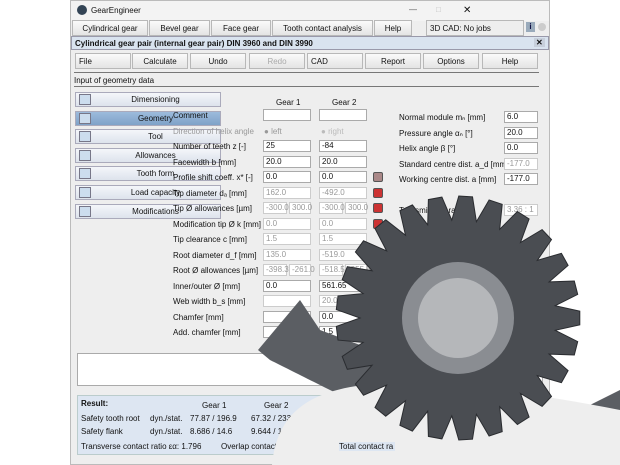 The height and width of the screenshot is (465, 620). What do you see at coordinates (367, 446) in the screenshot?
I see `total-contact-ratio: Total contact ra` at bounding box center [367, 446].